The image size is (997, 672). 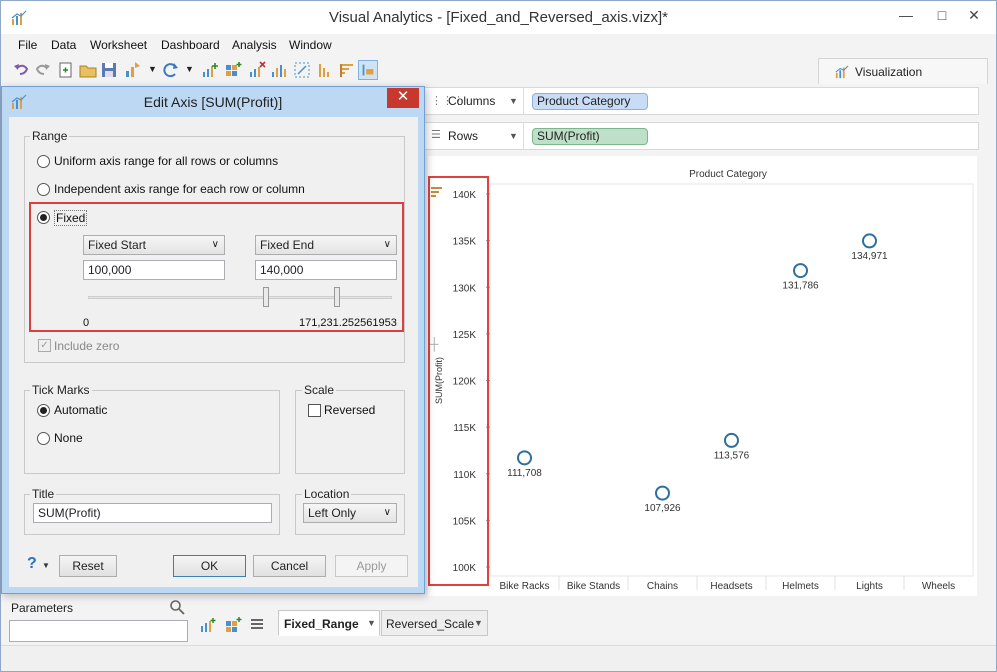 I want to click on fixed-start-select: Fixed Start ∨, so click(x=154, y=245).